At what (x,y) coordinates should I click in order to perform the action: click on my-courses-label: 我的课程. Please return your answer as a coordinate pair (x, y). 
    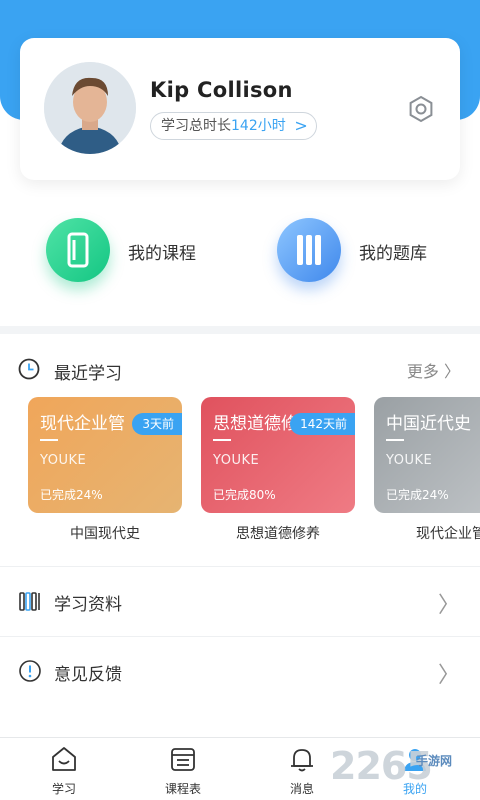
    Looking at the image, I should click on (162, 254).